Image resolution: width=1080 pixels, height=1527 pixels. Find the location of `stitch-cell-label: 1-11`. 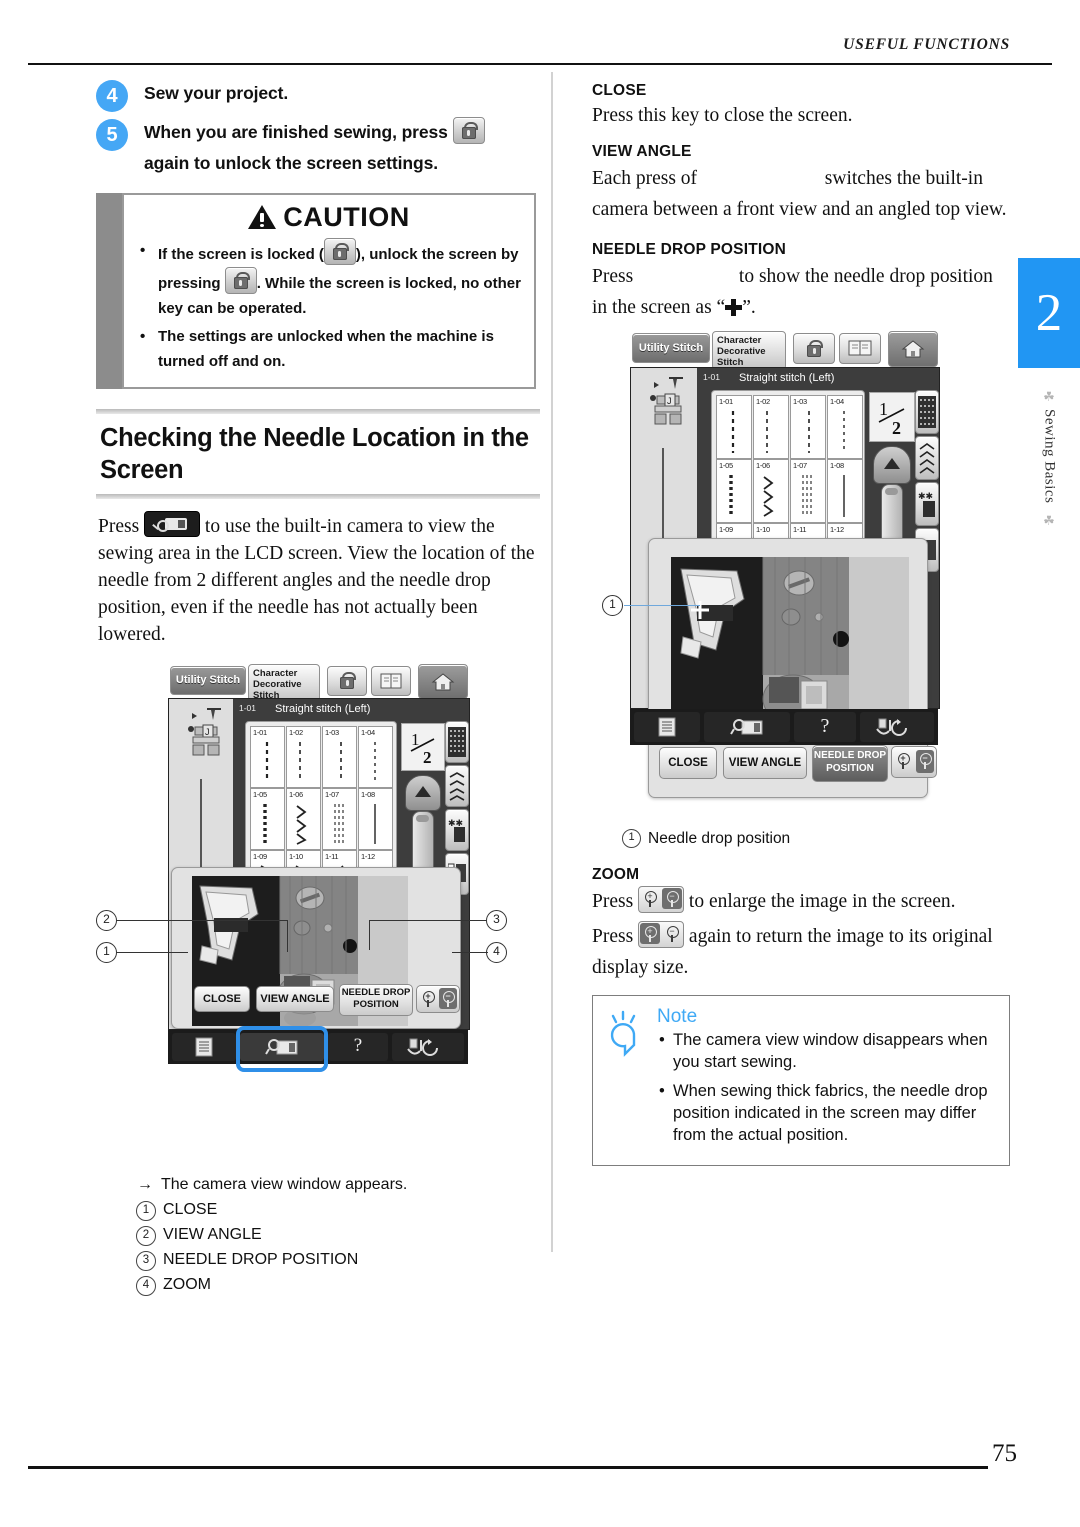

stitch-cell-label: 1-11 is located at coordinates (332, 856).